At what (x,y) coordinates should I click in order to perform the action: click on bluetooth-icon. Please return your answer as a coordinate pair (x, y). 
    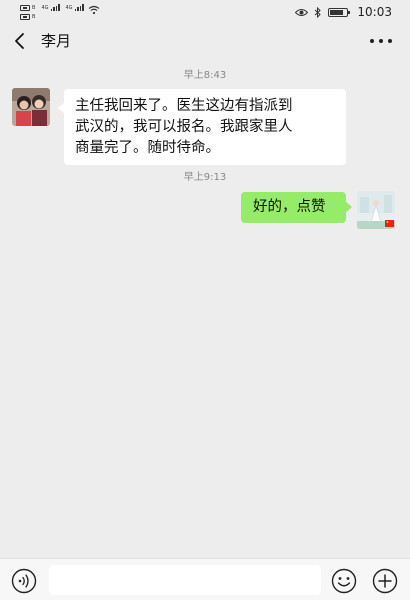
    Looking at the image, I should click on (318, 12).